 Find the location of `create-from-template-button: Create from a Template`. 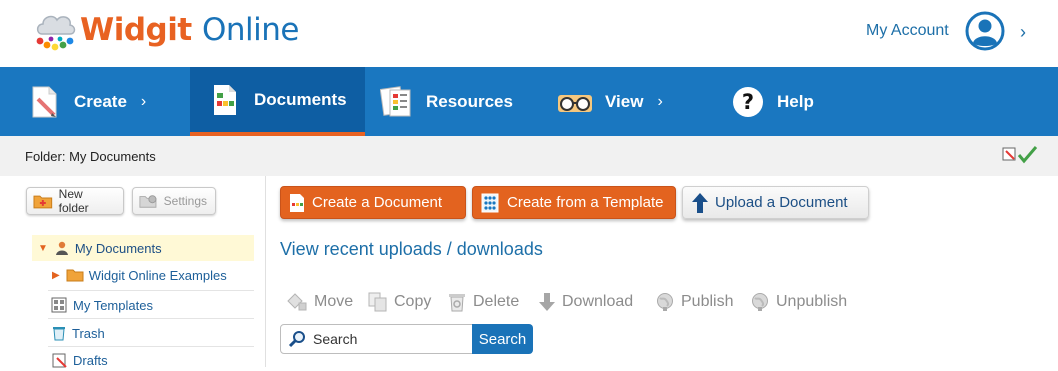

create-from-template-button: Create from a Template is located at coordinates (574, 202).